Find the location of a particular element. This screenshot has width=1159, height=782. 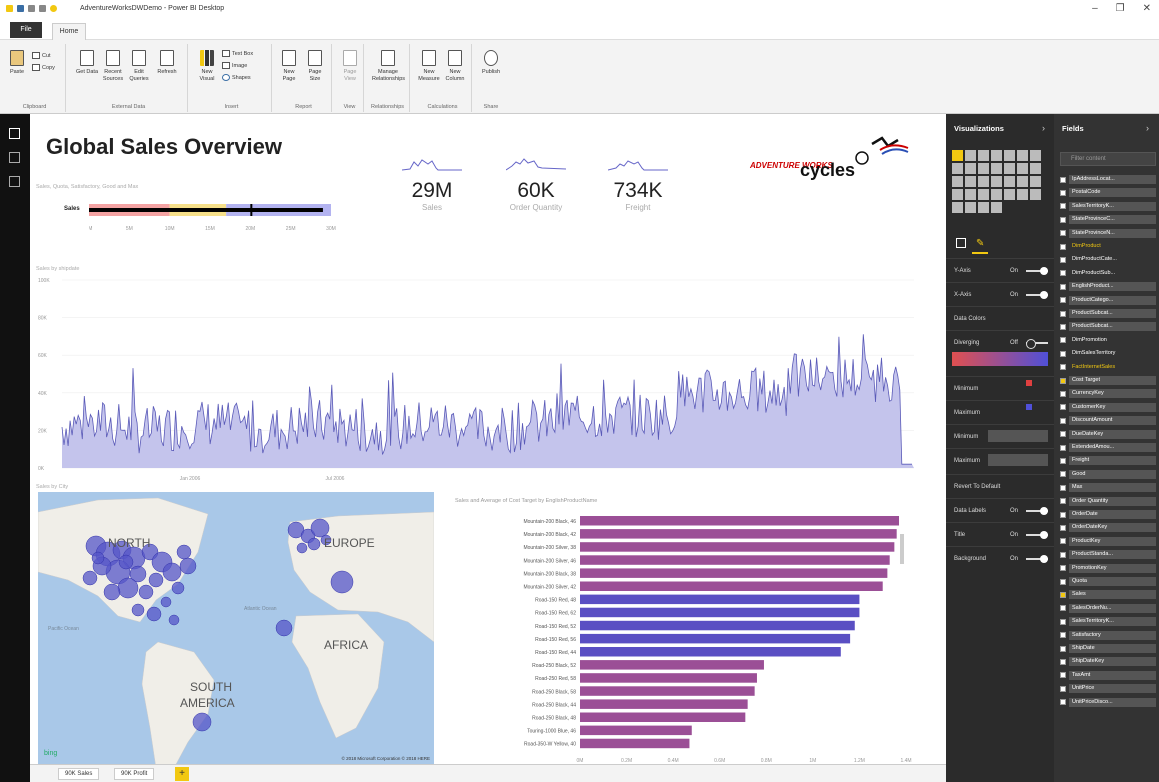

field-item: ProductKey is located at coordinates (1108, 541).